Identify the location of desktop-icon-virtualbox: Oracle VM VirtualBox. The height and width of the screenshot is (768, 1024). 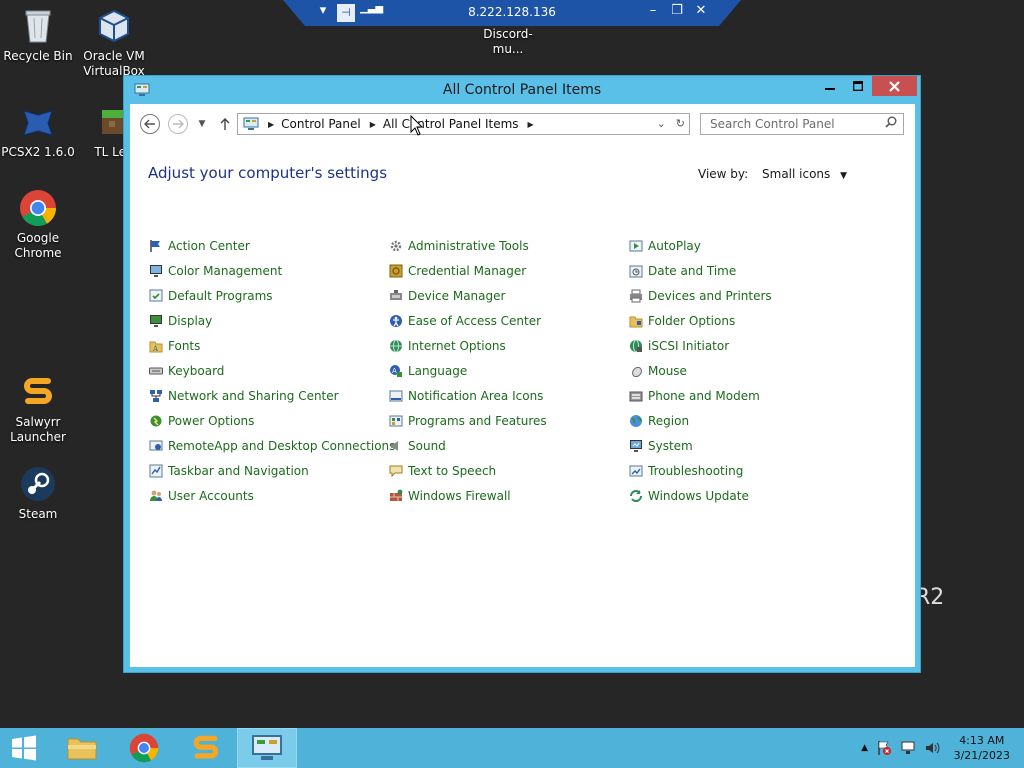
(114, 42).